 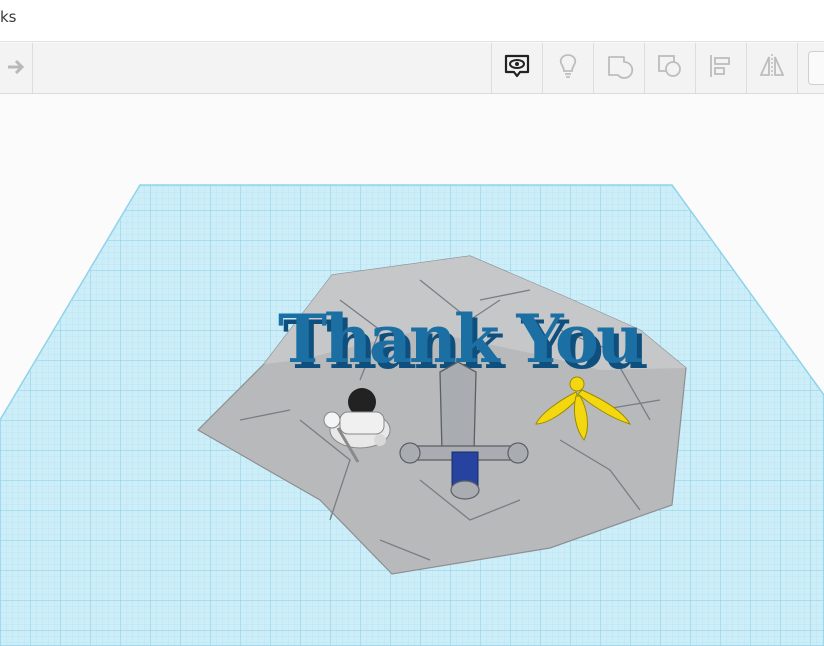 I want to click on window-title: ks, so click(x=8, y=17).